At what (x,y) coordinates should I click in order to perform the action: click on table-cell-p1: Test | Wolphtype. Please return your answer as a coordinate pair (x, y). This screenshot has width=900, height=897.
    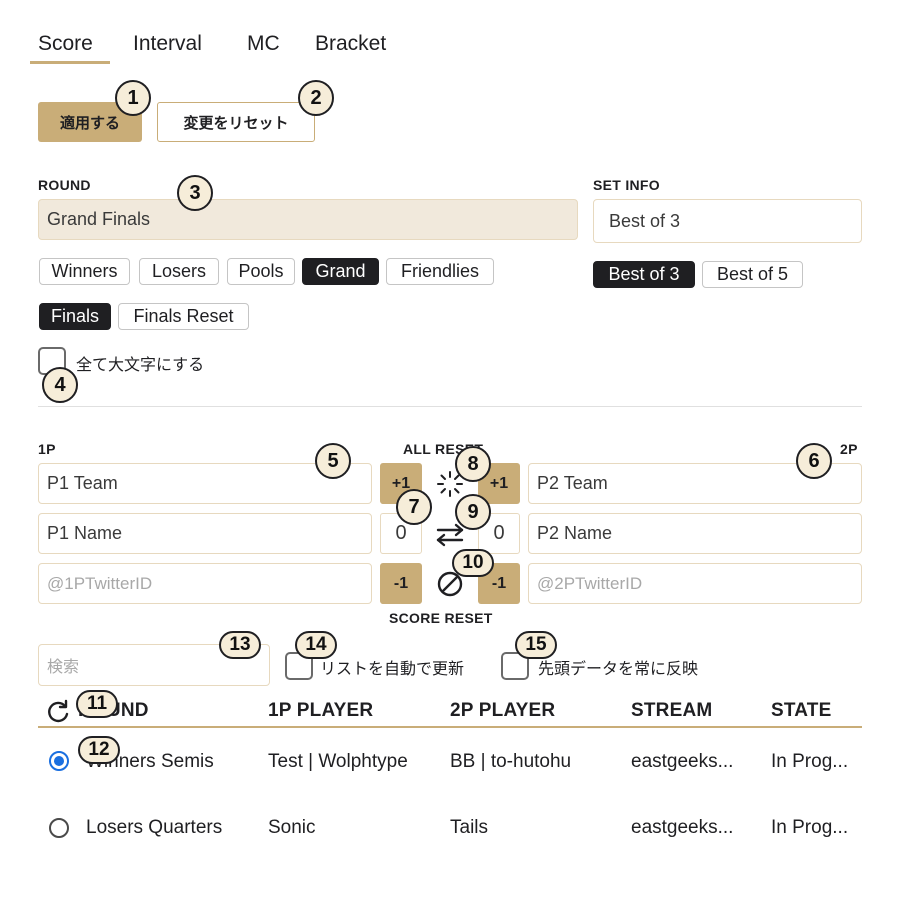
    Looking at the image, I should click on (338, 762).